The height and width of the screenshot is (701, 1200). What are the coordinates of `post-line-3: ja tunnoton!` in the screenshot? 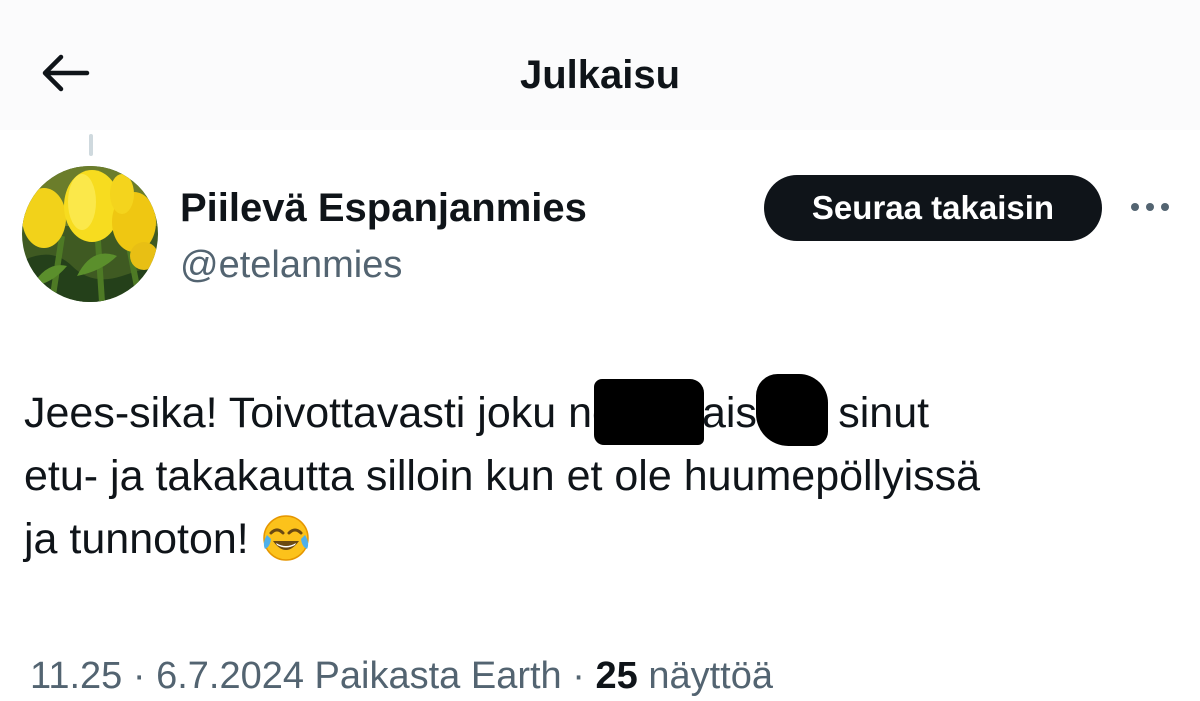 It's located at (599, 544).